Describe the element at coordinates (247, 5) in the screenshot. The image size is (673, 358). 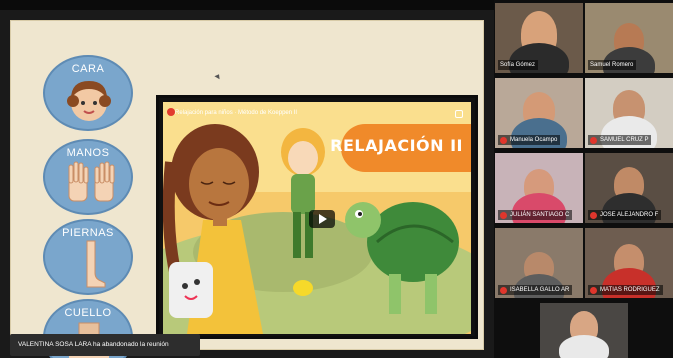
I see `share-top-bar` at that location.